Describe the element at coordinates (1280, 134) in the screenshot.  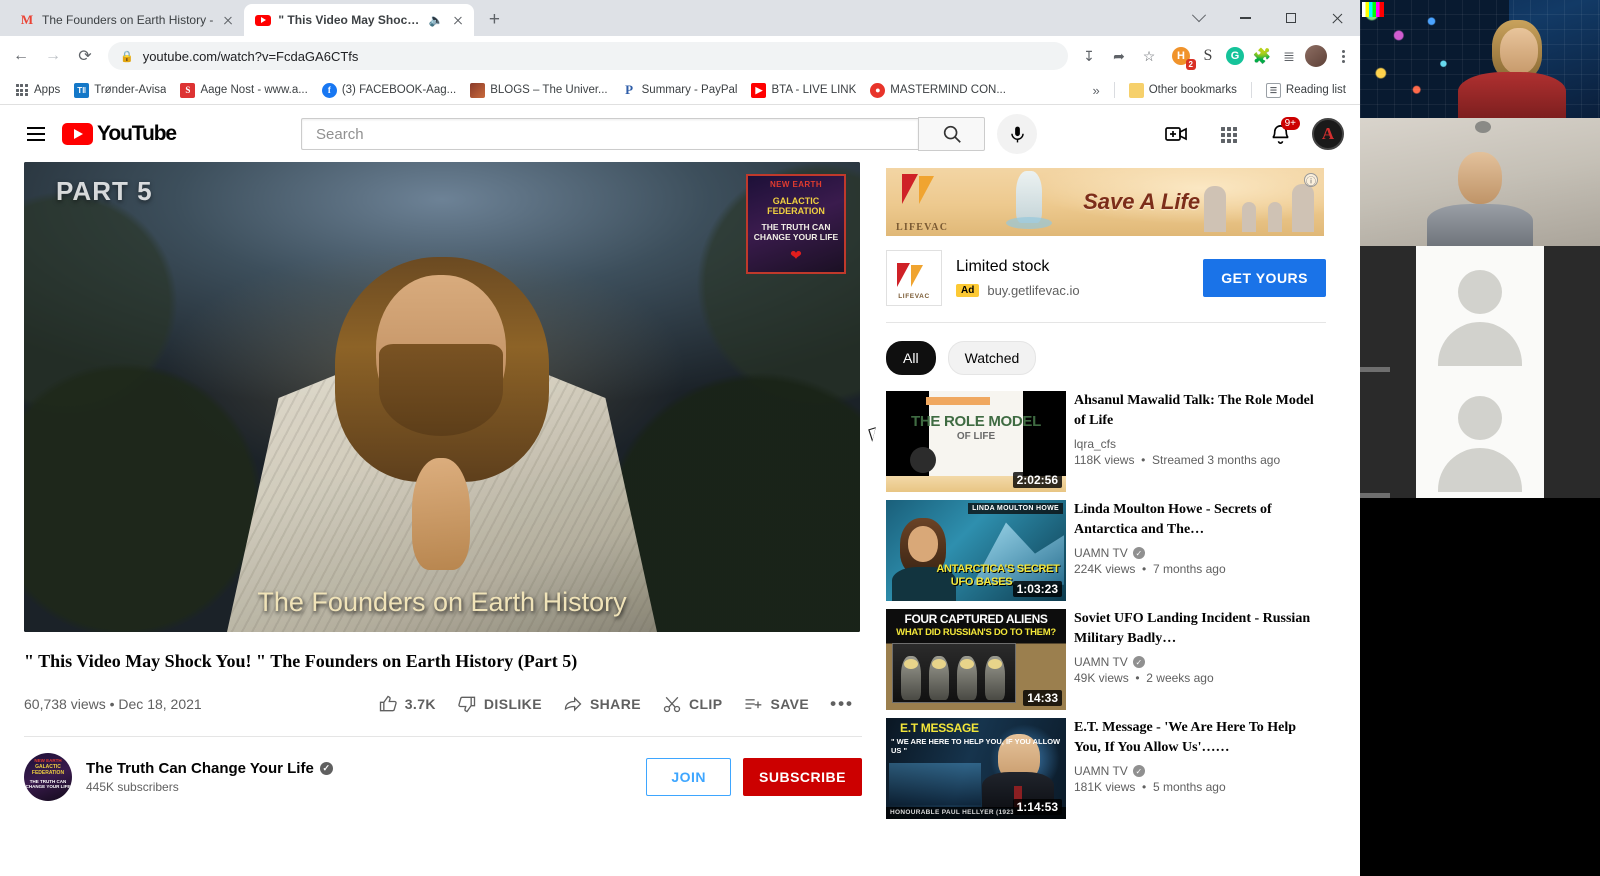
I see `notifications-bell-icon: 9+` at that location.